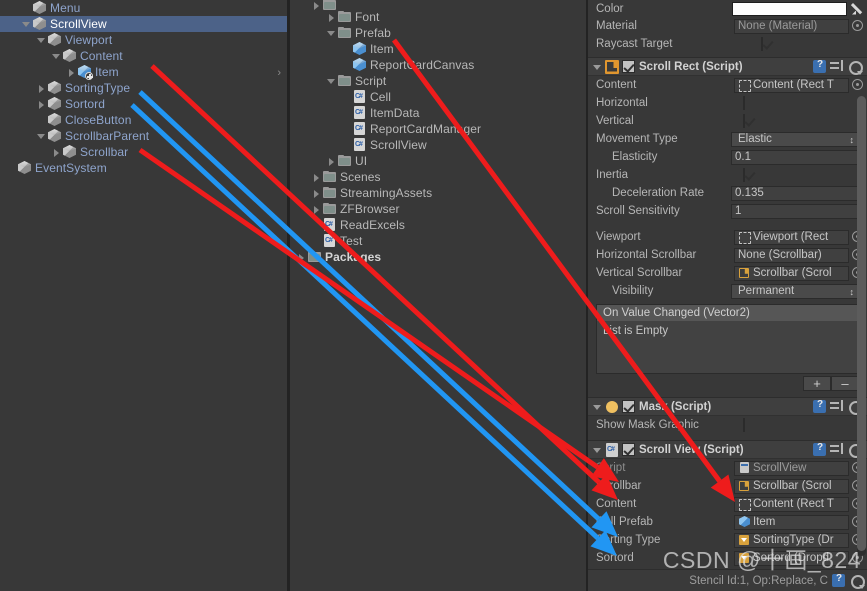 This screenshot has width=867, height=591. What do you see at coordinates (438, 81) in the screenshot?
I see `project-item-script: Script` at bounding box center [438, 81].